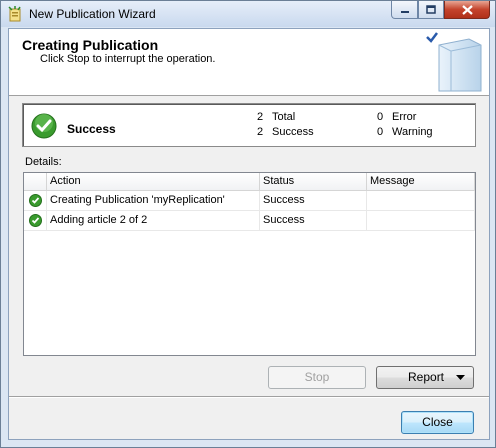 This screenshot has width=496, height=448. What do you see at coordinates (43, 162) in the screenshot?
I see `details-label: Details:` at bounding box center [43, 162].